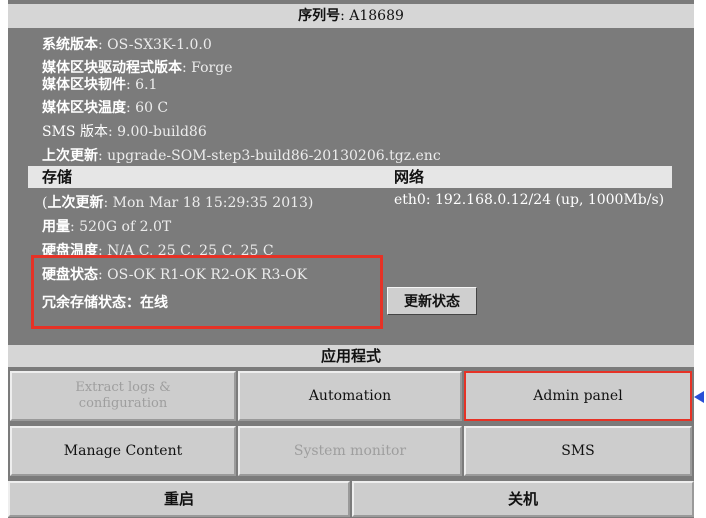 Image resolution: width=706 pixels, height=518 pixels. What do you see at coordinates (84, 108) in the screenshot?
I see `media-temp-label: 媒体区块温度` at bounding box center [84, 108].